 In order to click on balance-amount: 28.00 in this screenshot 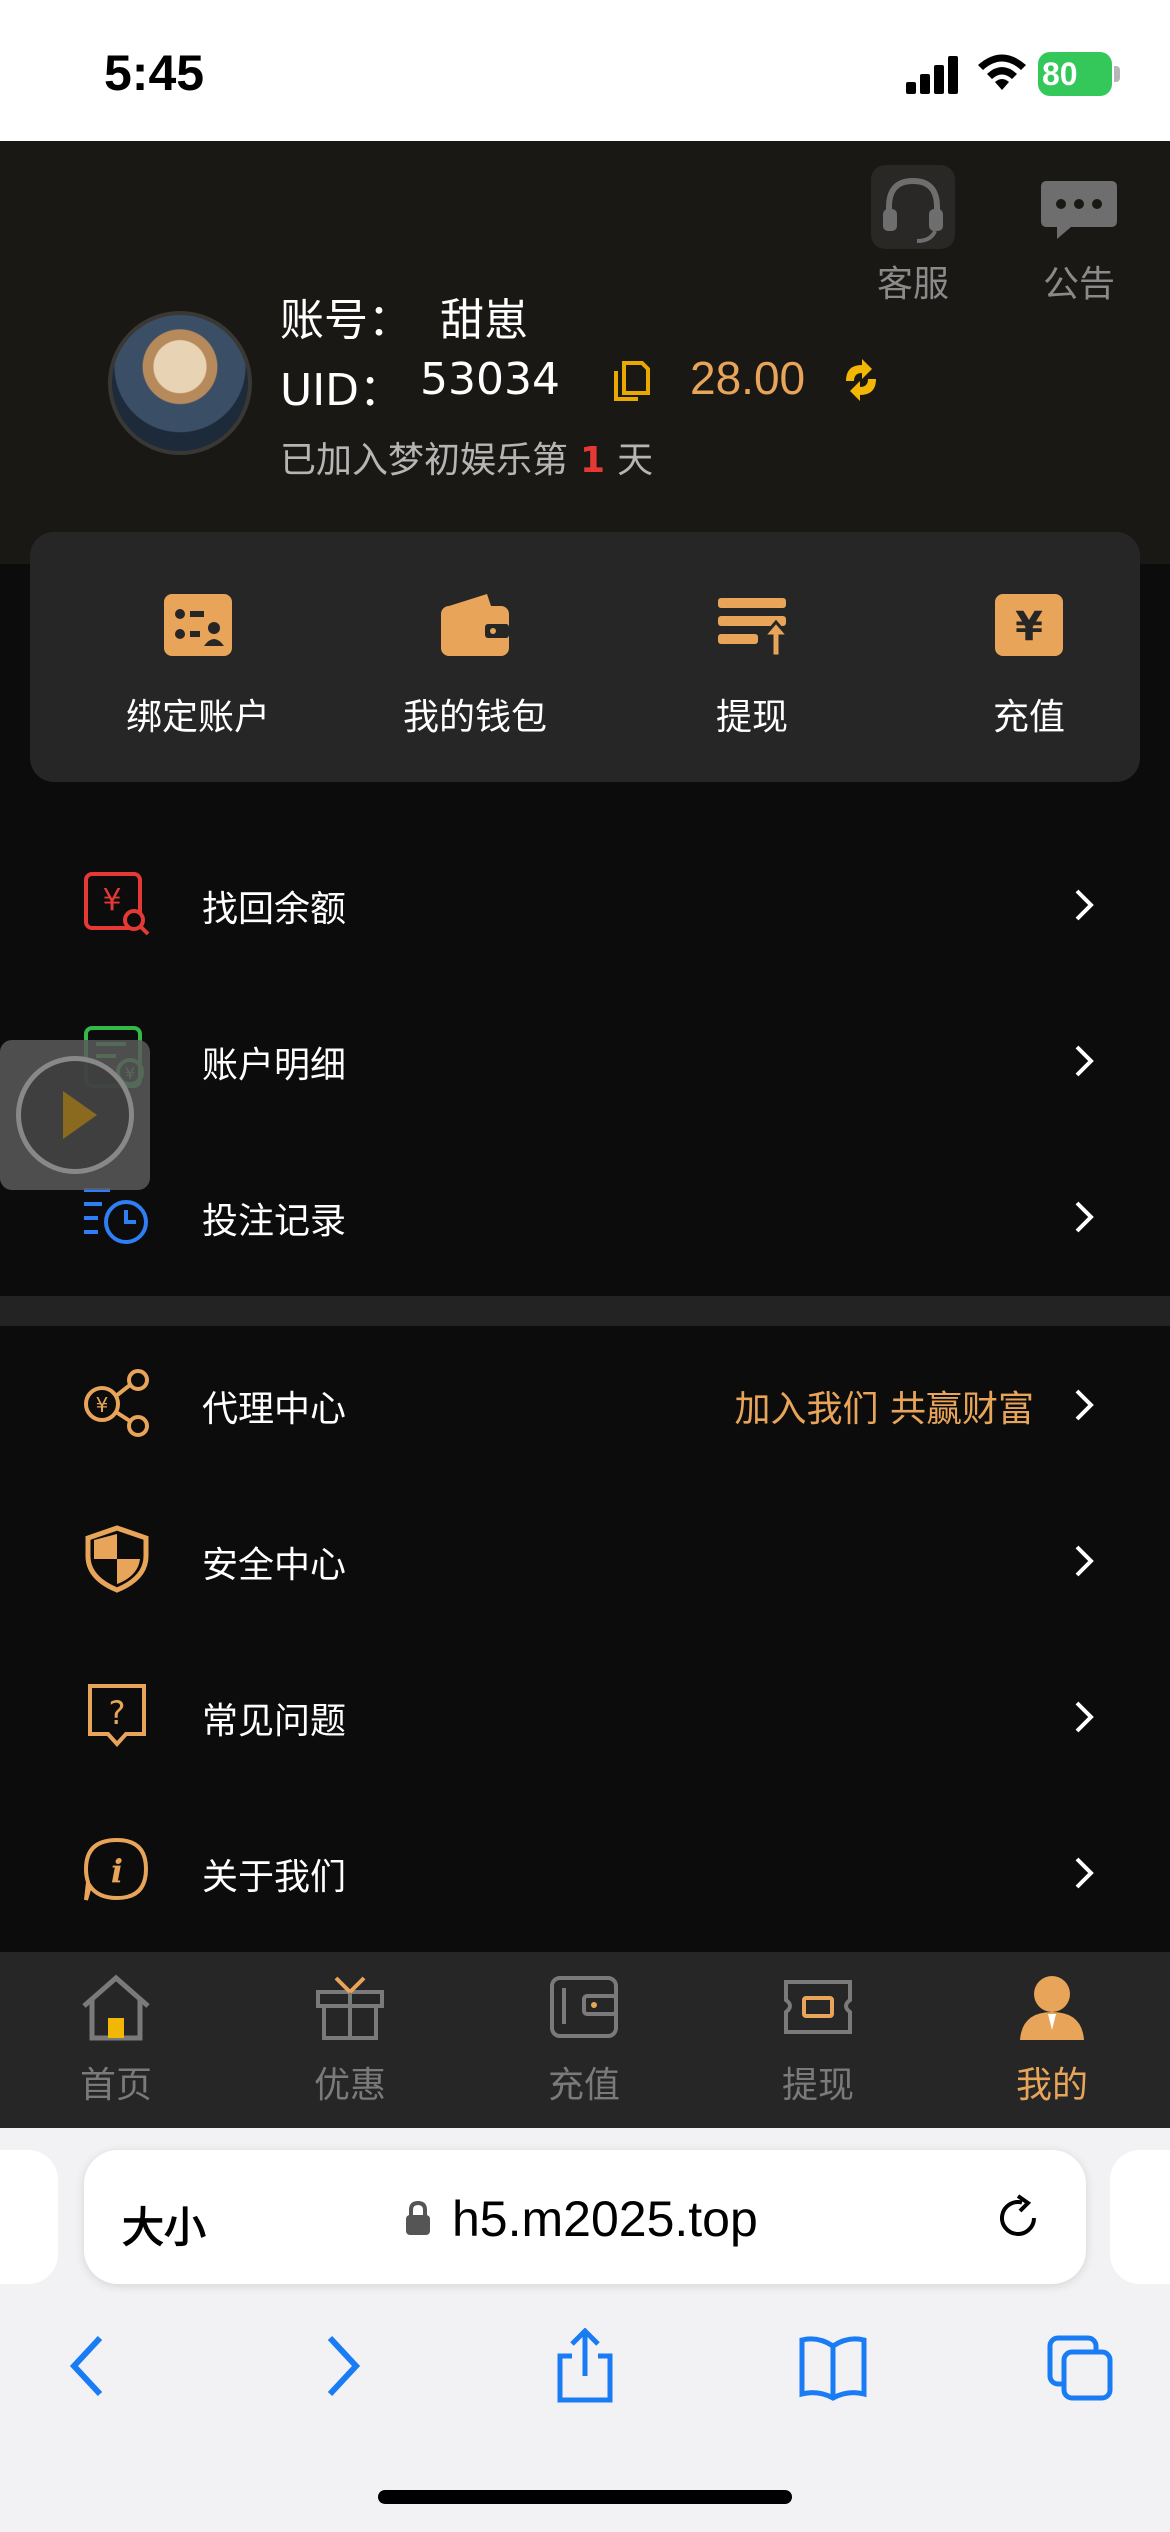, I will do `click(748, 378)`.